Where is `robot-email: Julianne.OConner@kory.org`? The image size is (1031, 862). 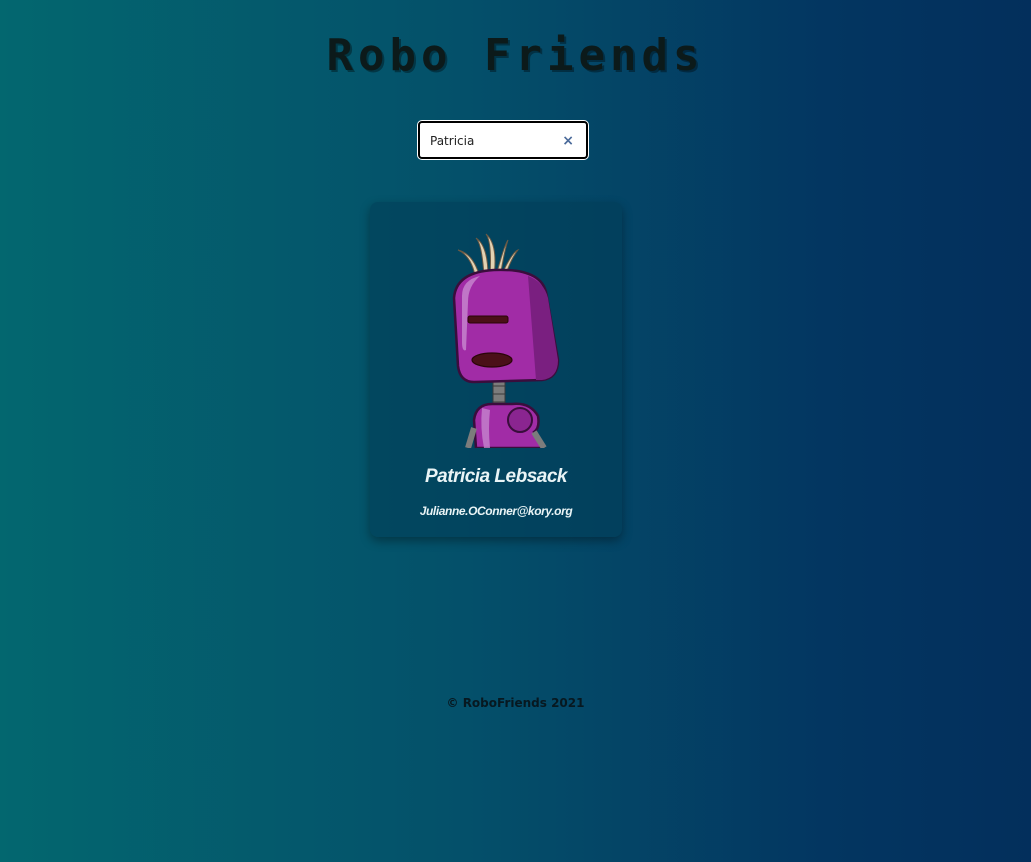 robot-email: Julianne.OConner@kory.org is located at coordinates (496, 511).